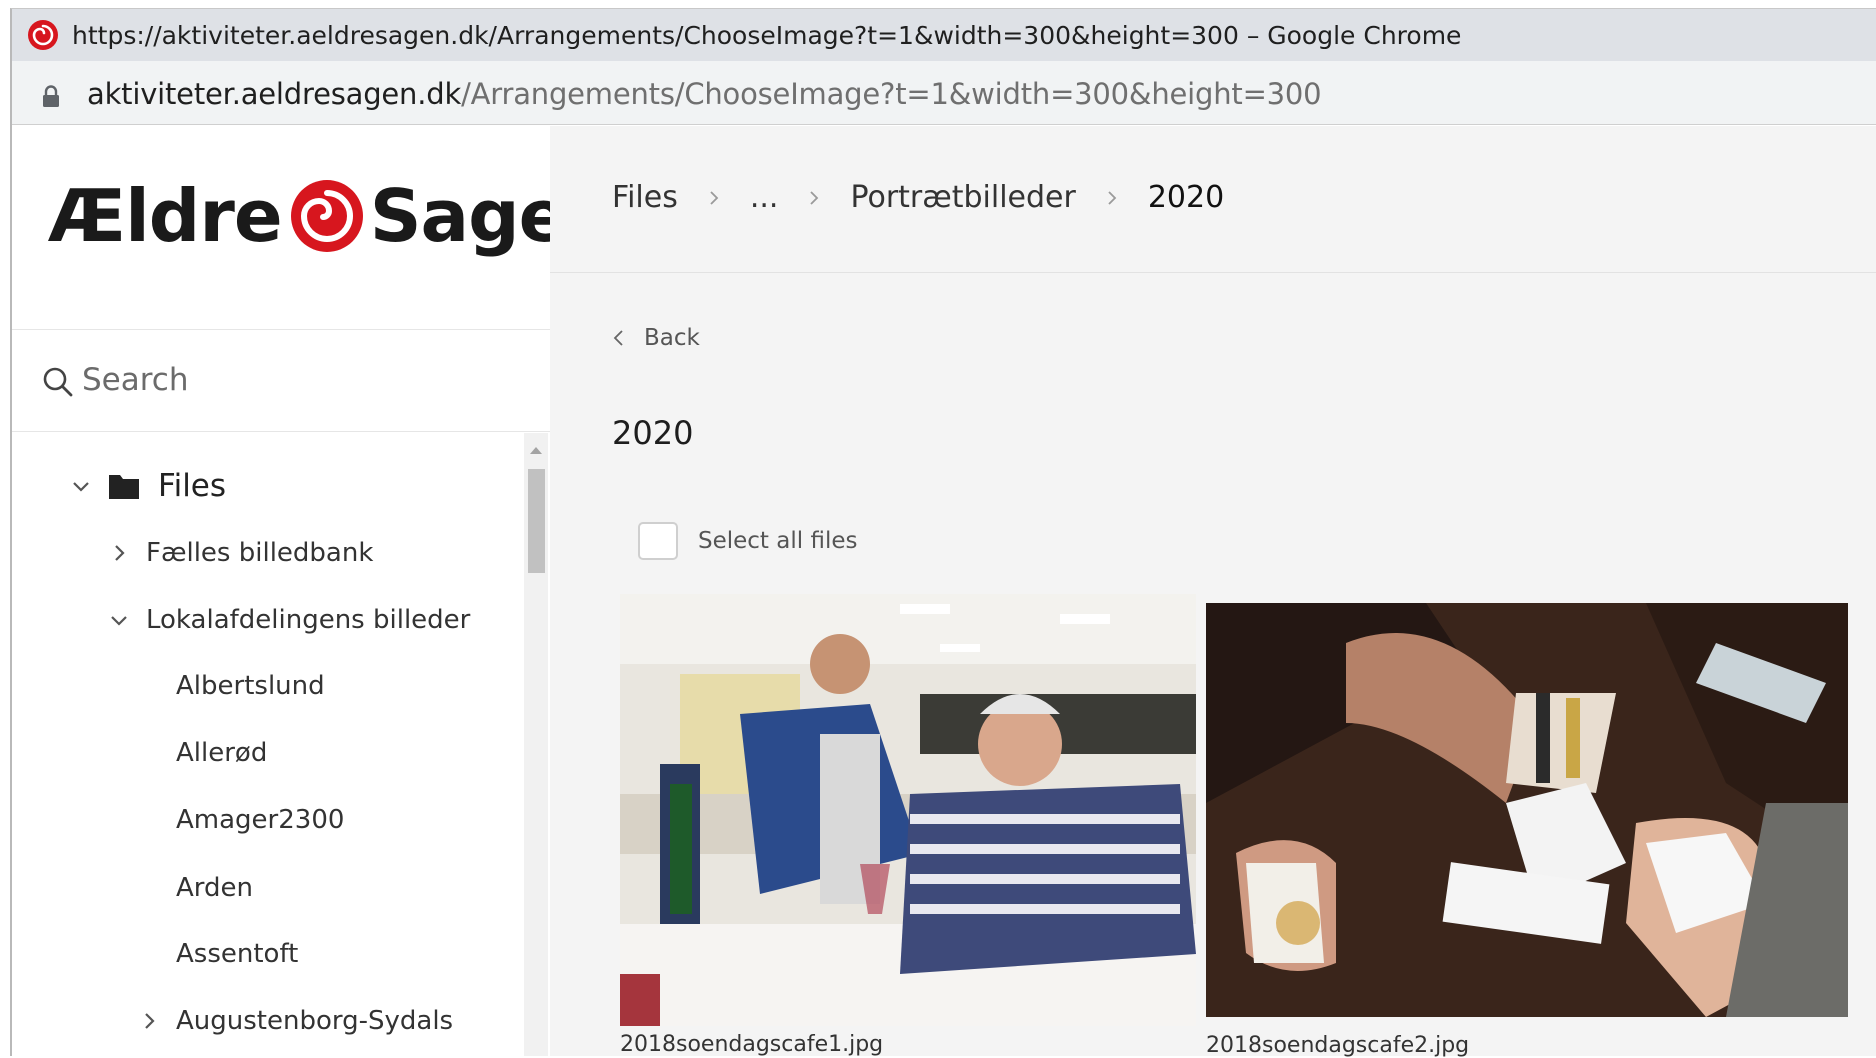  Describe the element at coordinates (618, 338) in the screenshot. I see `chevron-left-icon` at that location.